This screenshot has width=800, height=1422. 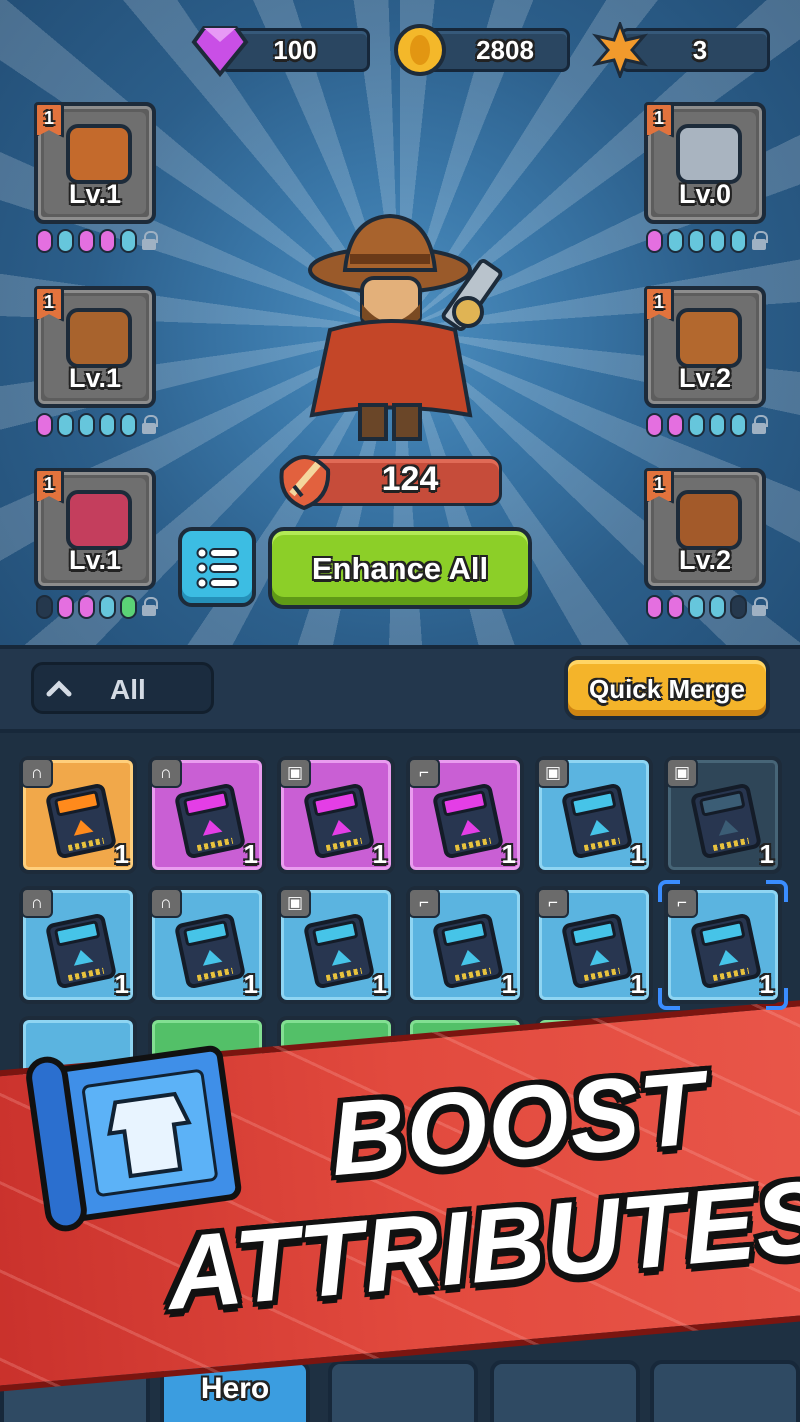 I want to click on equip-slot-boots: 1 Lv.2, so click(x=705, y=529).